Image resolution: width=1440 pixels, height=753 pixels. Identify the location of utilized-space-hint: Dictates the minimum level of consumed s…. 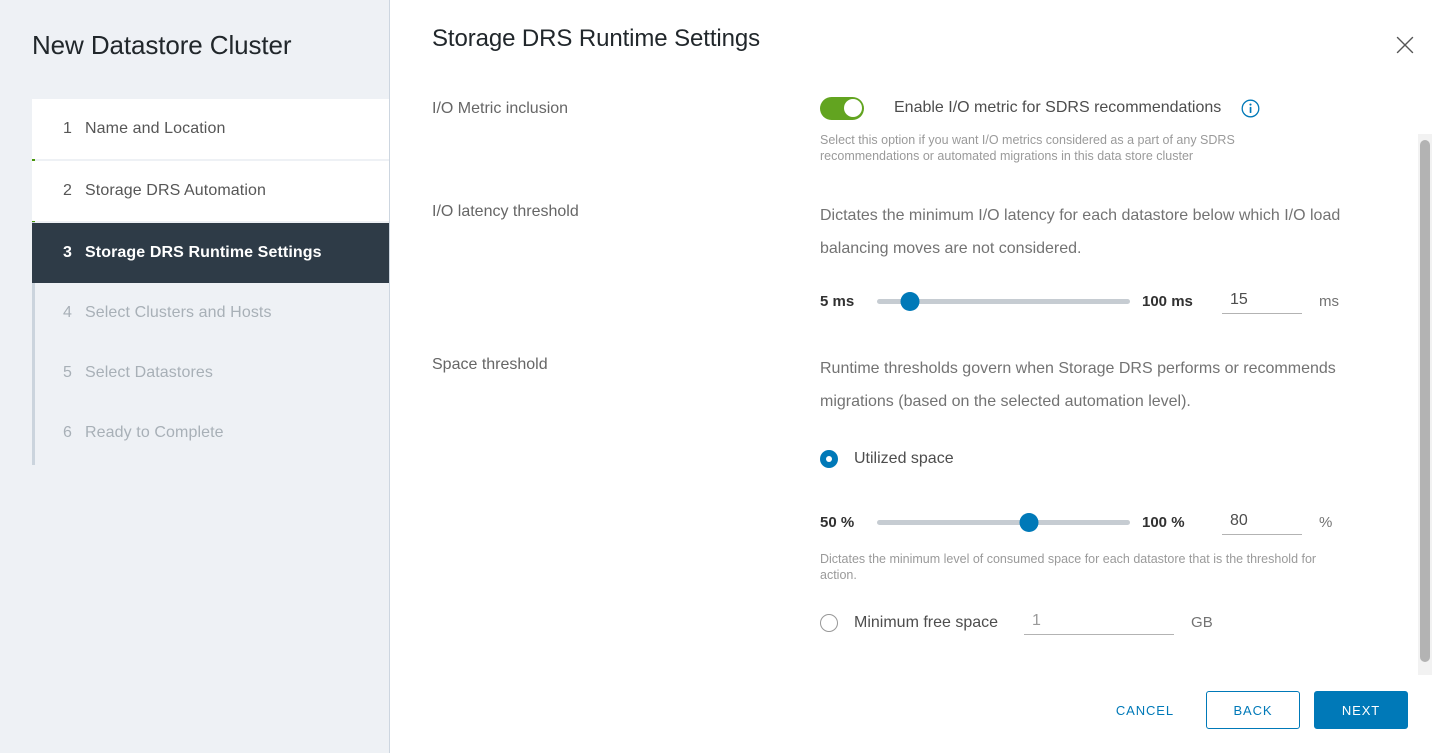
(1068, 567).